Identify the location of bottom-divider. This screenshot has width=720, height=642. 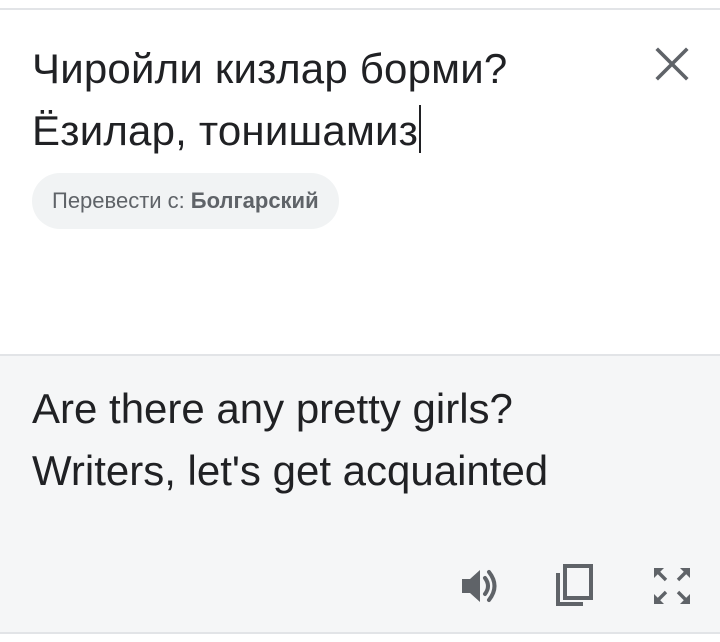
(360, 633).